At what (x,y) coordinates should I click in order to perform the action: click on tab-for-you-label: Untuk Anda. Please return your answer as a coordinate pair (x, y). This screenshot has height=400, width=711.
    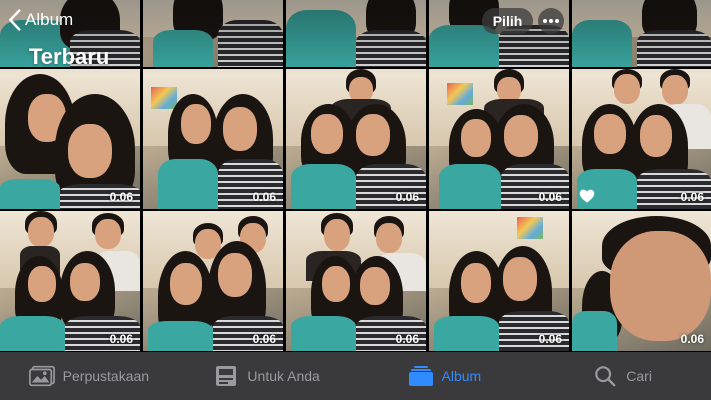
    Looking at the image, I should click on (283, 376).